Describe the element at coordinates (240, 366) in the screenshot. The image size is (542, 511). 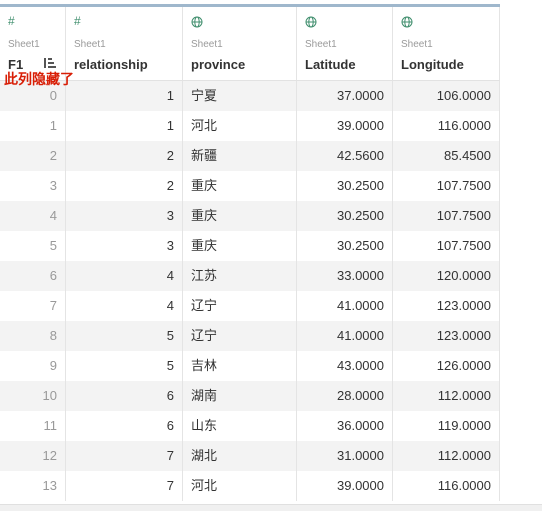
I see `cell-province: 吉林` at that location.